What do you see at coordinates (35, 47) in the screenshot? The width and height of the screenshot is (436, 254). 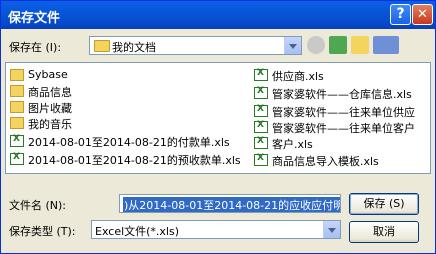 I see `save-in-label: 保存在 (I):` at bounding box center [35, 47].